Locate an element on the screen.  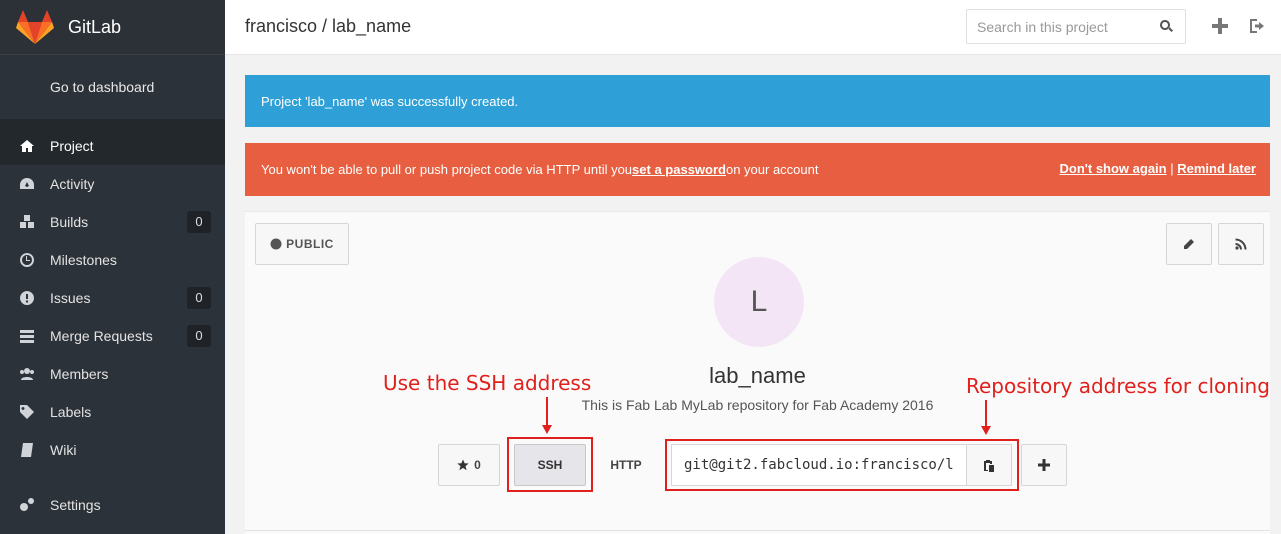
panel-divider is located at coordinates (757, 530).